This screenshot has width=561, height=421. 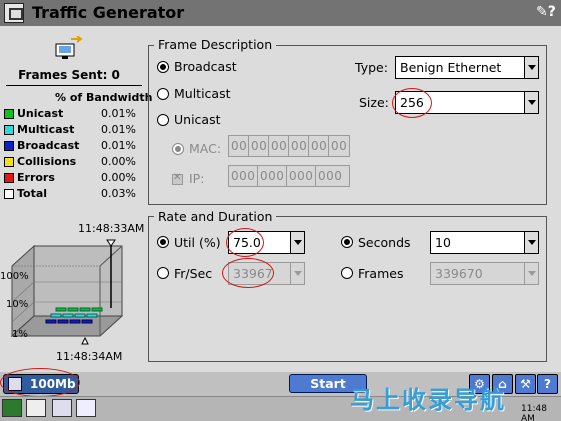 What do you see at coordinates (48, 145) in the screenshot?
I see `legend-label: Broadcast` at bounding box center [48, 145].